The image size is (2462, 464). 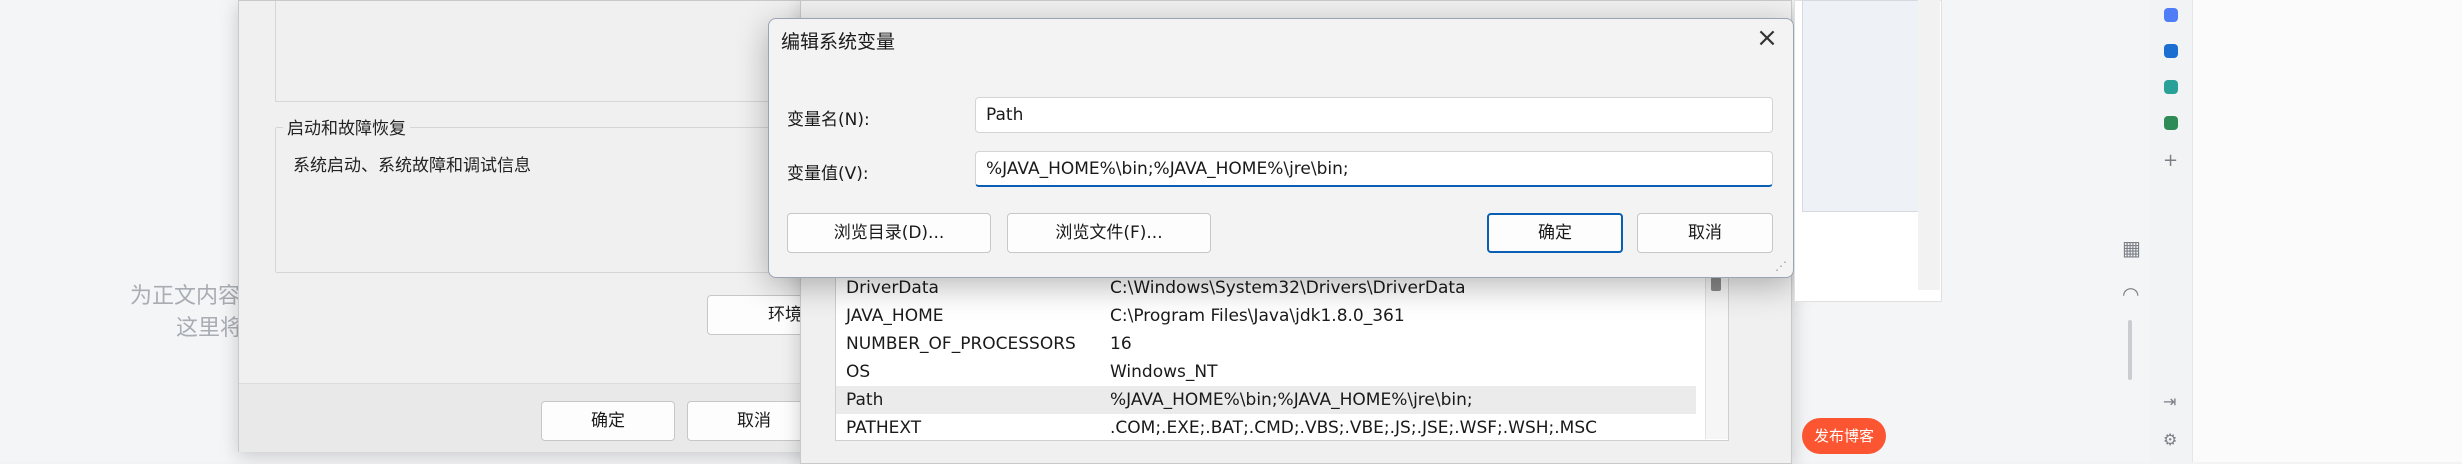 I want to click on env-row-name: DriverData, so click(x=892, y=288).